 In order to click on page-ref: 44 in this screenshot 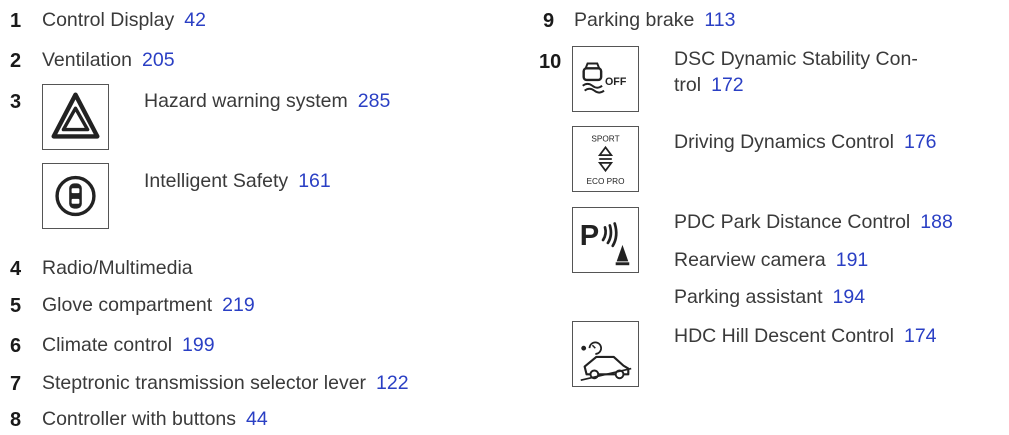, I will do `click(257, 419)`.